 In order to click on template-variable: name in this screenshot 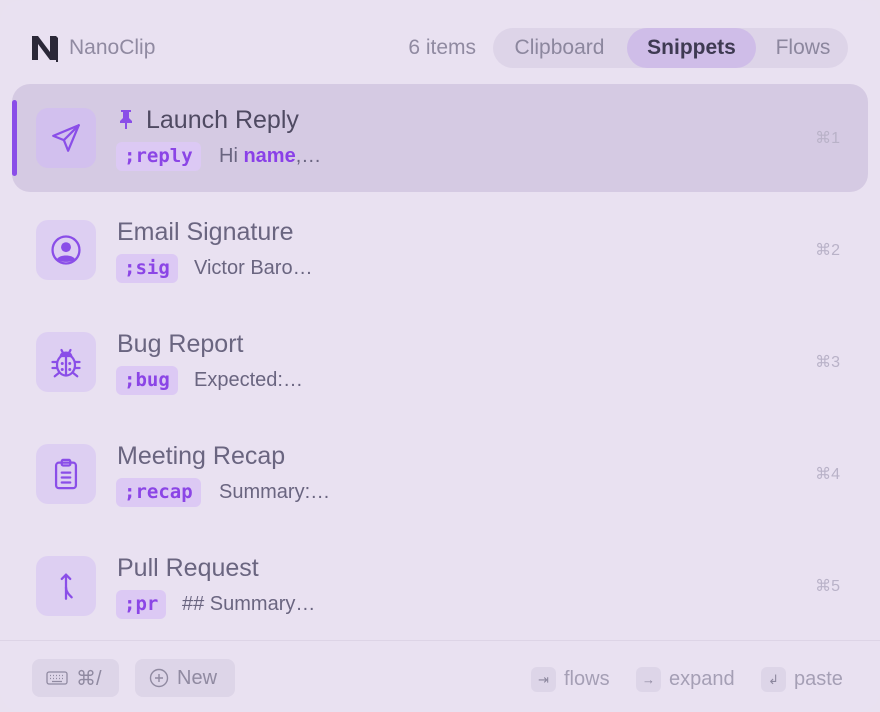, I will do `click(269, 156)`.